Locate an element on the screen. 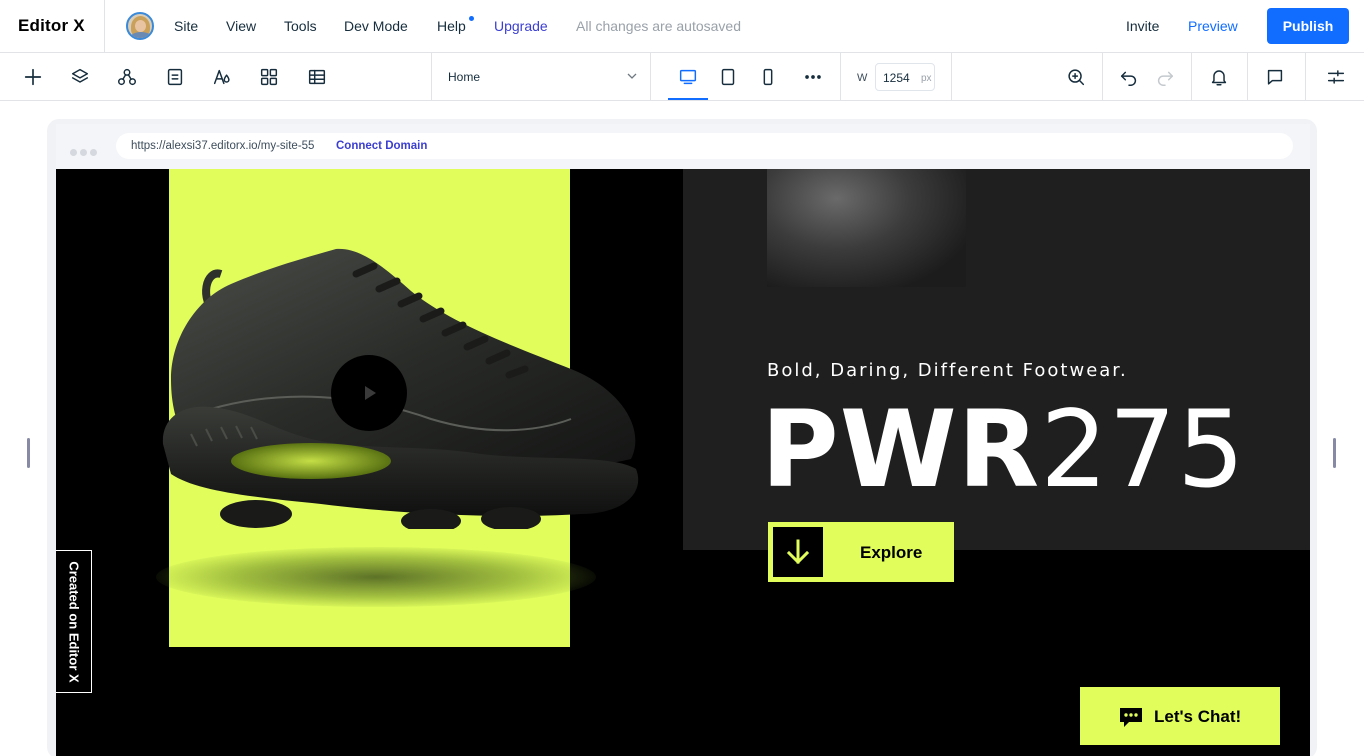  right-resize-handle is located at coordinates (1334, 453).